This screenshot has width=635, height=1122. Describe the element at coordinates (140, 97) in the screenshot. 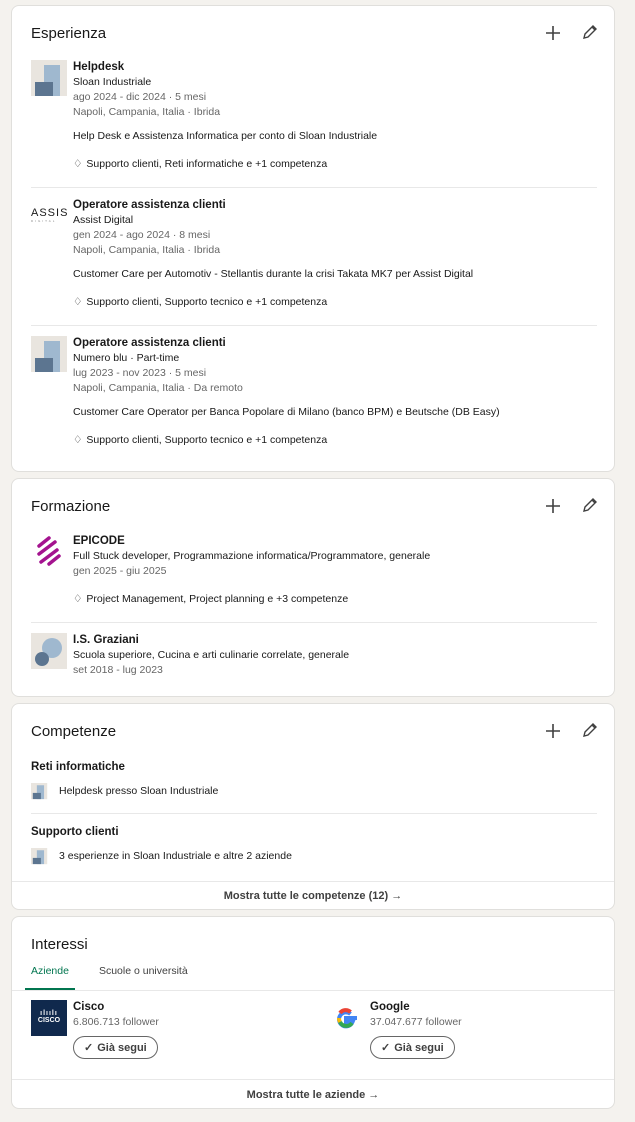

I see `job-dates: ago 2024 - dic 2024 · 5 mesi` at that location.